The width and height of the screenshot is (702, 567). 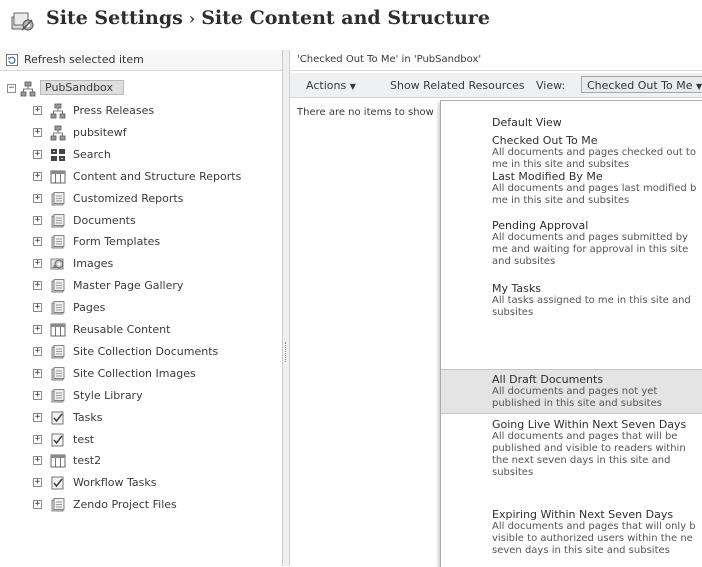 I want to click on tree-item-label: test, so click(x=84, y=439).